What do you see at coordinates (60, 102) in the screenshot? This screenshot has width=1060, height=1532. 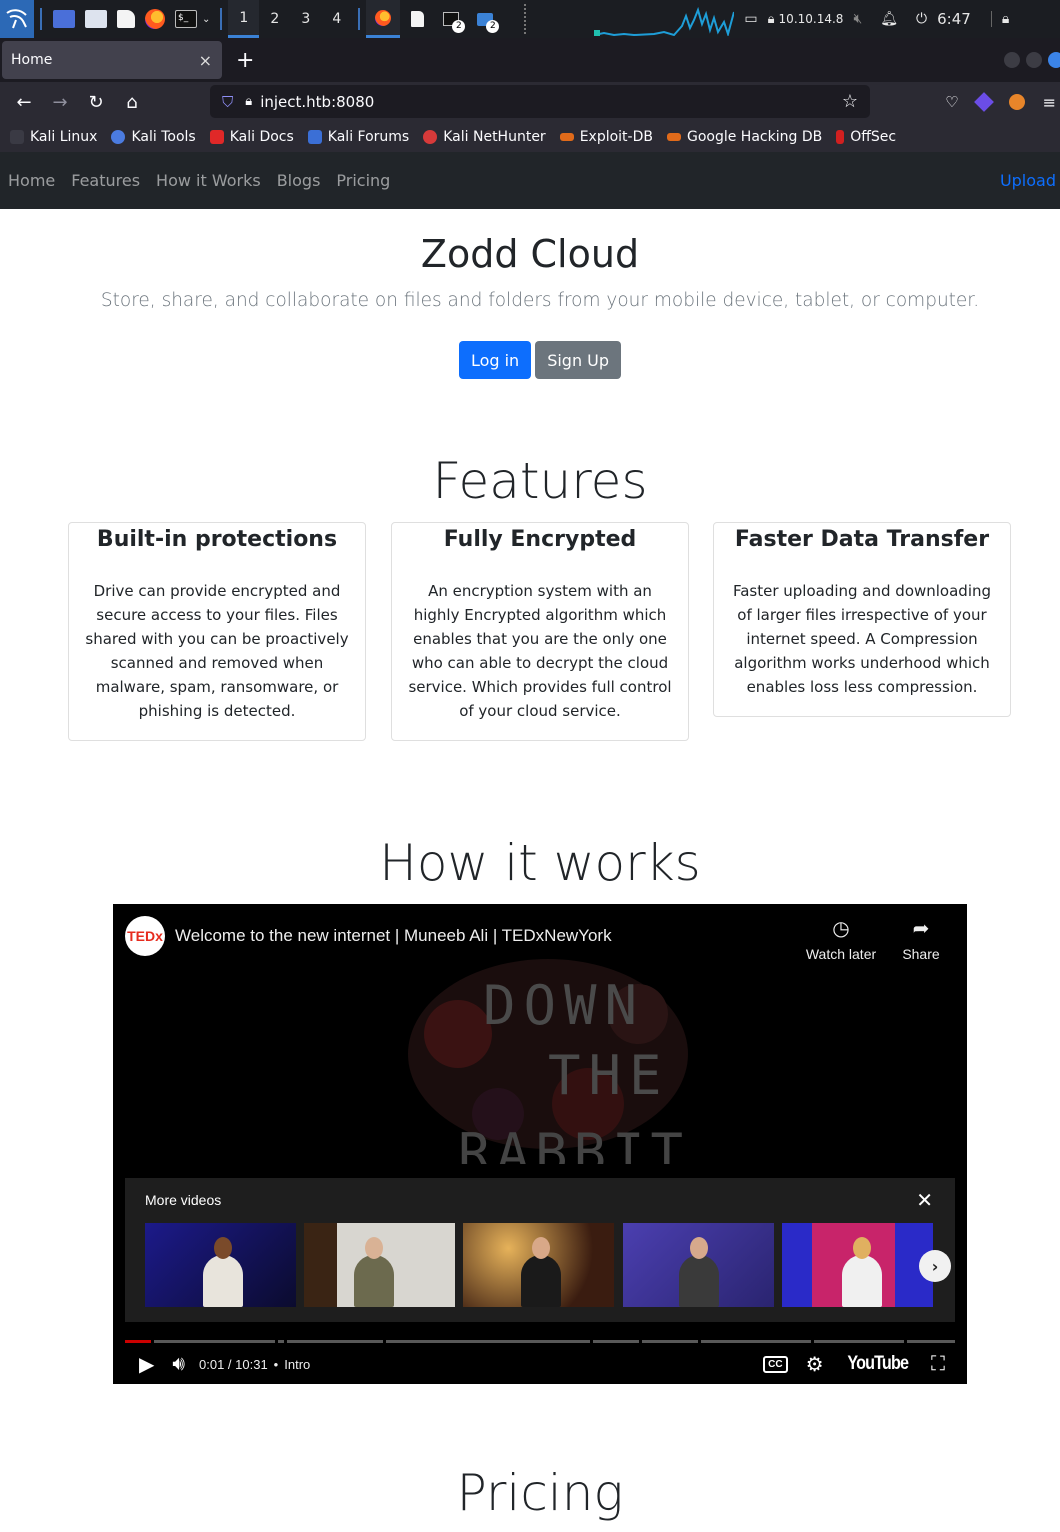 I see `forward-arrow-icon: →` at bounding box center [60, 102].